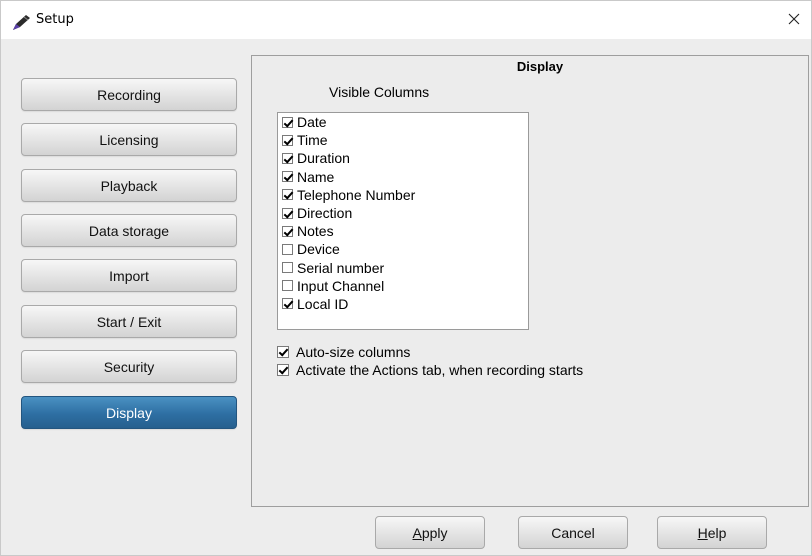 Image resolution: width=812 pixels, height=556 pixels. Describe the element at coordinates (55, 19) in the screenshot. I see `window-title: Setup` at that location.